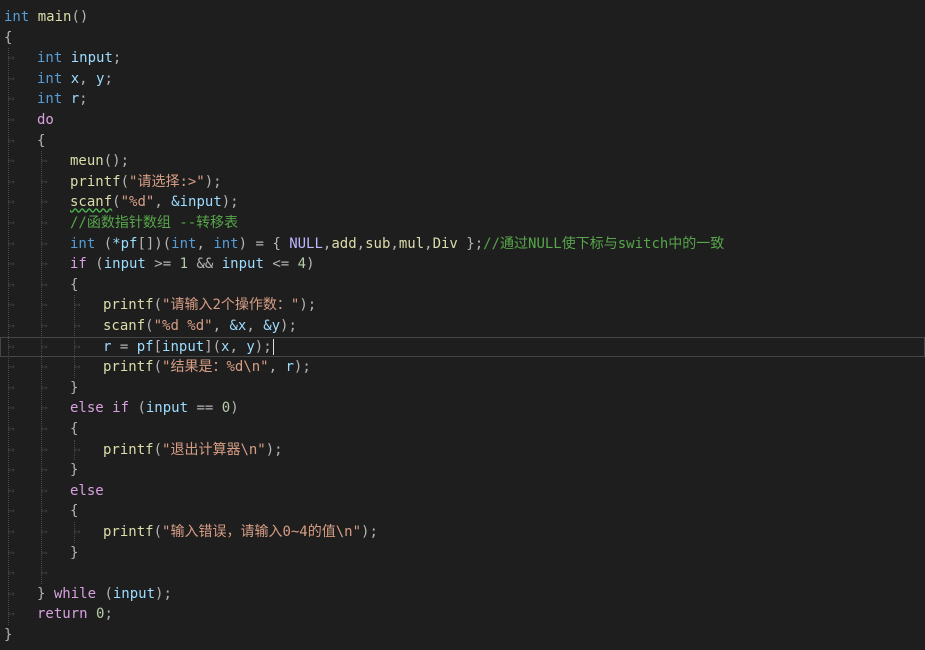 This screenshot has height=650, width=925. What do you see at coordinates (462, 264) in the screenshot?
I see `code-line: if (input >= 1 && input <= 4)` at bounding box center [462, 264].